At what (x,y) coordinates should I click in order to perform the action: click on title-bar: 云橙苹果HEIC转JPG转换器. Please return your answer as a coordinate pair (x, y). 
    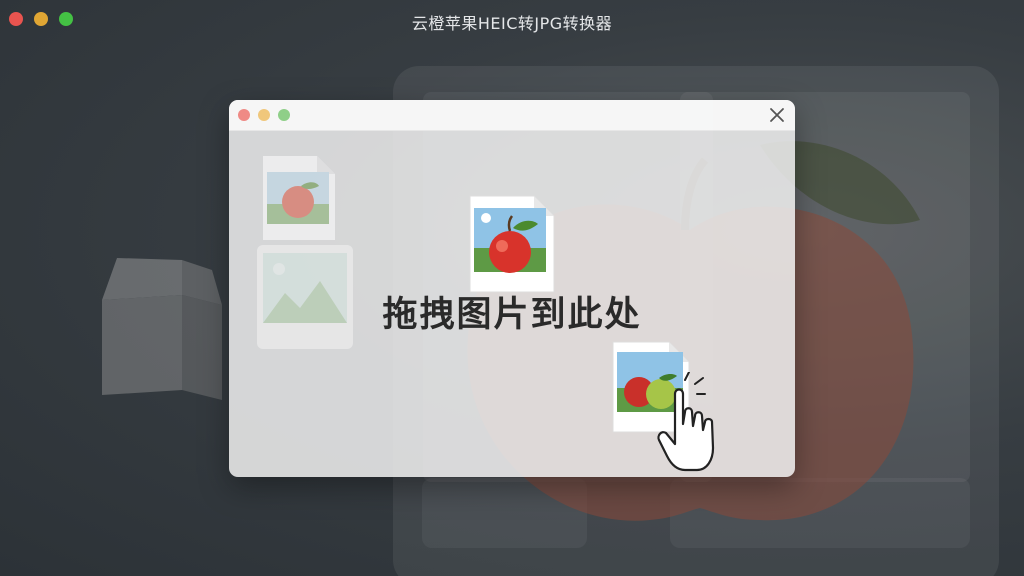
    Looking at the image, I should click on (512, 19).